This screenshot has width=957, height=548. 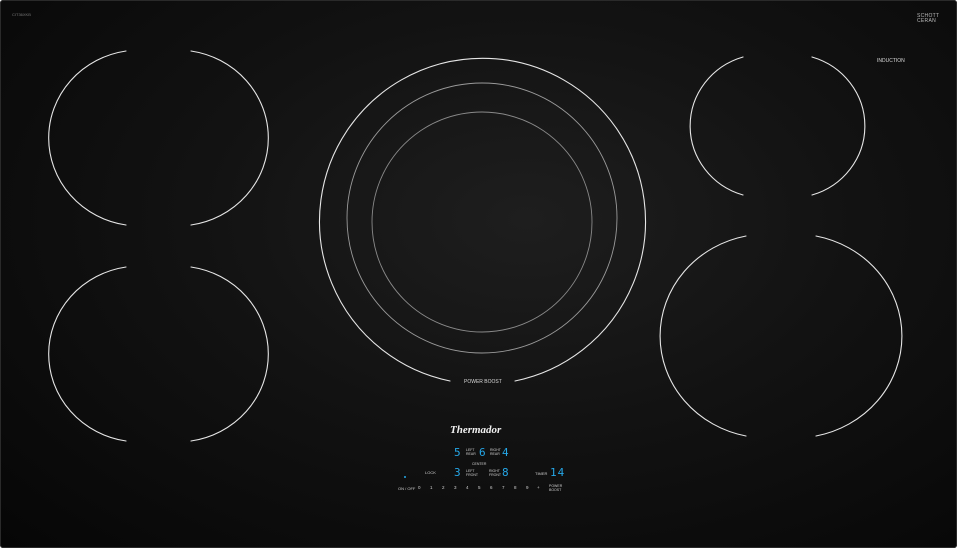 I want to click on slider-level-7: 7, so click(x=503, y=487).